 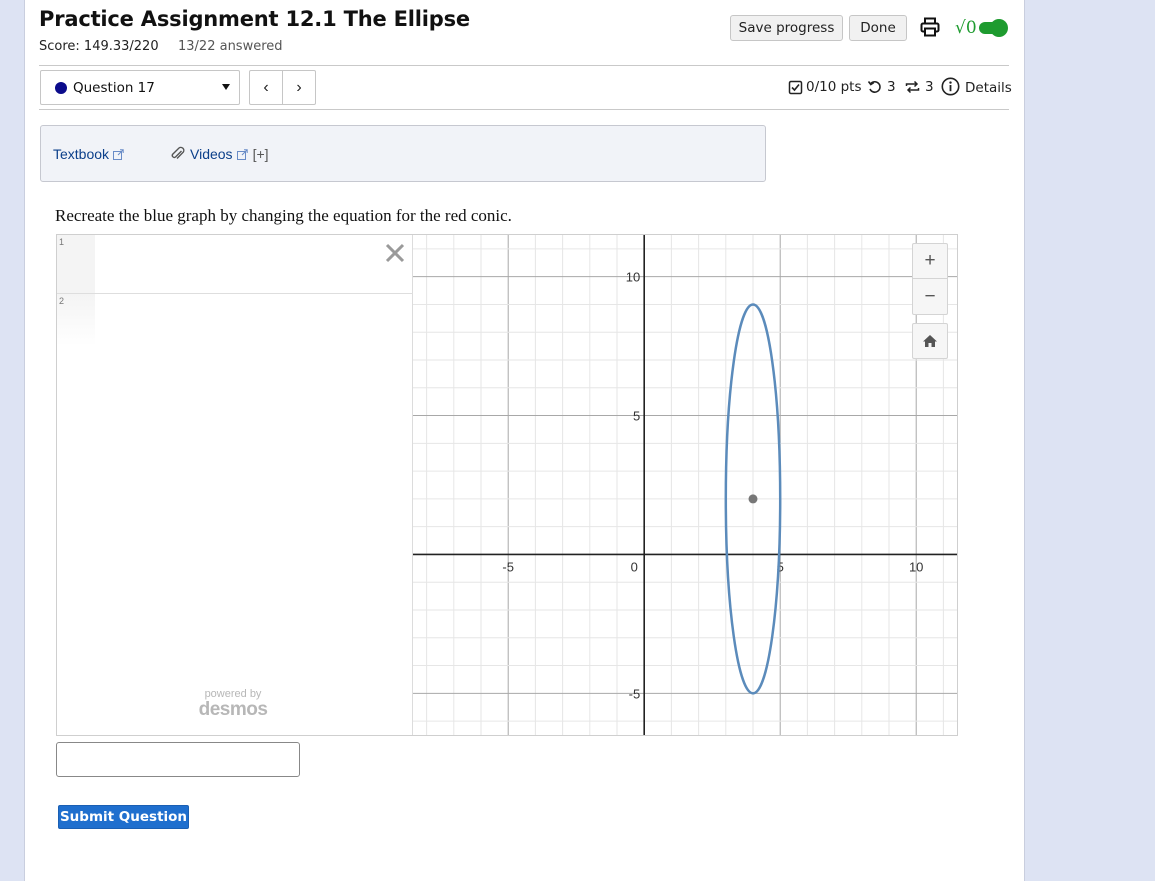 I want to click on textbook-link: Textbook, so click(x=88, y=154).